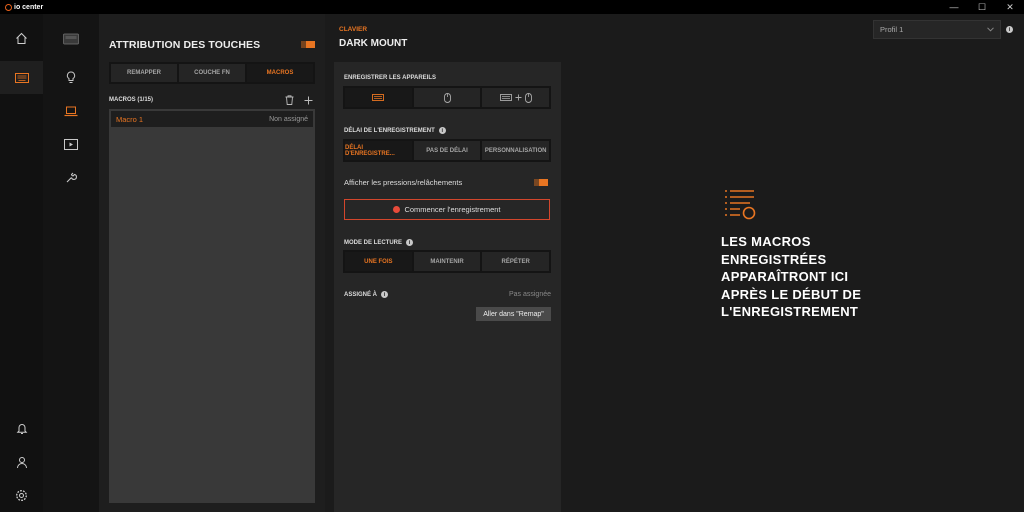  What do you see at coordinates (308, 44) in the screenshot?
I see `assignment-toggle` at bounding box center [308, 44].